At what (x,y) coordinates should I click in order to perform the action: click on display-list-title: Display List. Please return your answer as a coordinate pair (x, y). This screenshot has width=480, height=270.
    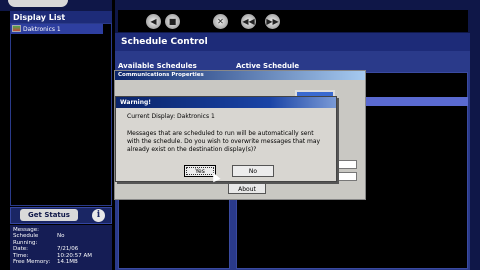
    Looking at the image, I should click on (61, 17).